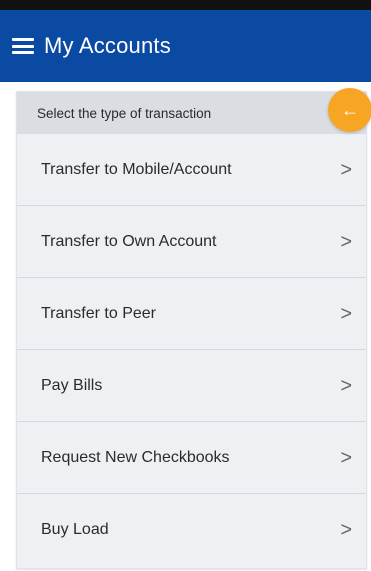 This screenshot has height=571, width=371. I want to click on transaction-item-request-checkbooks: Request New Checkbooks >, so click(191, 458).